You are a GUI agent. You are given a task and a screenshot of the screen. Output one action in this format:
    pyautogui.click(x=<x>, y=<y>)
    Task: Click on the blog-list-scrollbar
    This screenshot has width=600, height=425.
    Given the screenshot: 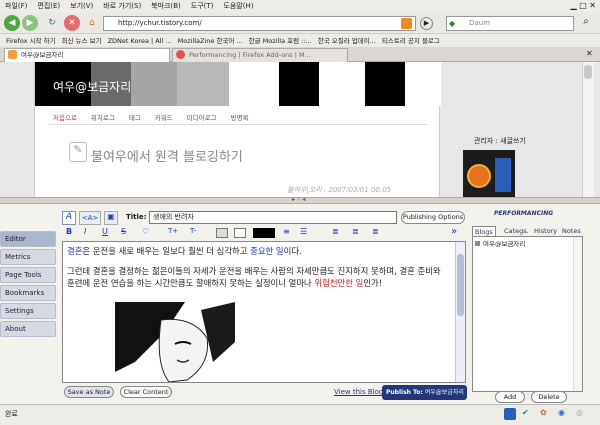 What is the action you would take?
    pyautogui.click(x=577, y=314)
    